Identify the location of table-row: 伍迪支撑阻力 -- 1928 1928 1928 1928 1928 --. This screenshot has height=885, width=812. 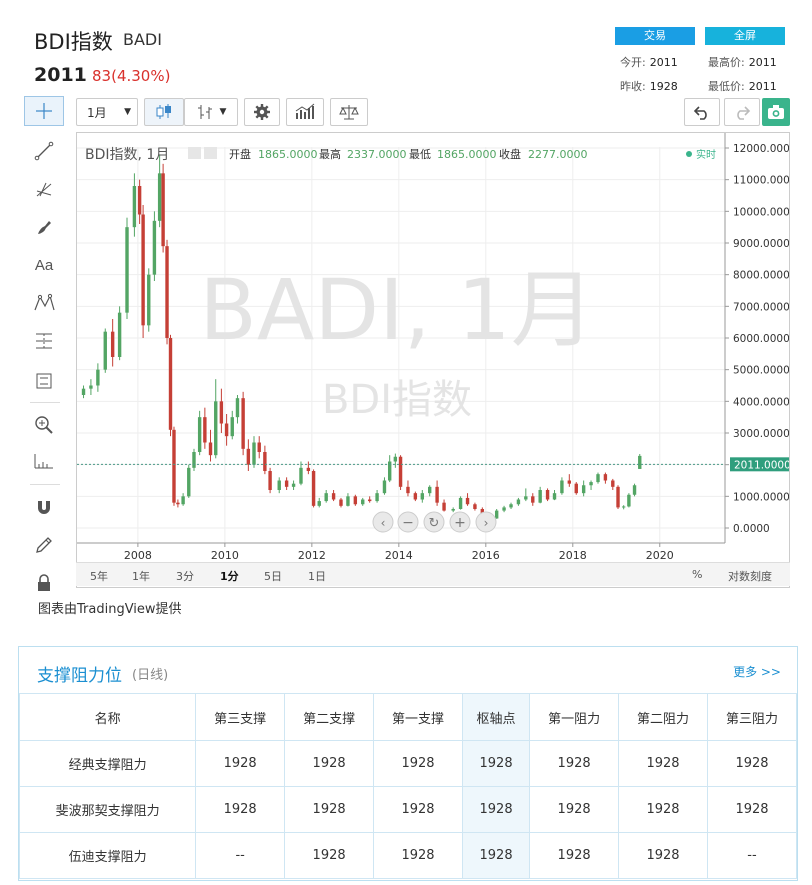
(407, 855).